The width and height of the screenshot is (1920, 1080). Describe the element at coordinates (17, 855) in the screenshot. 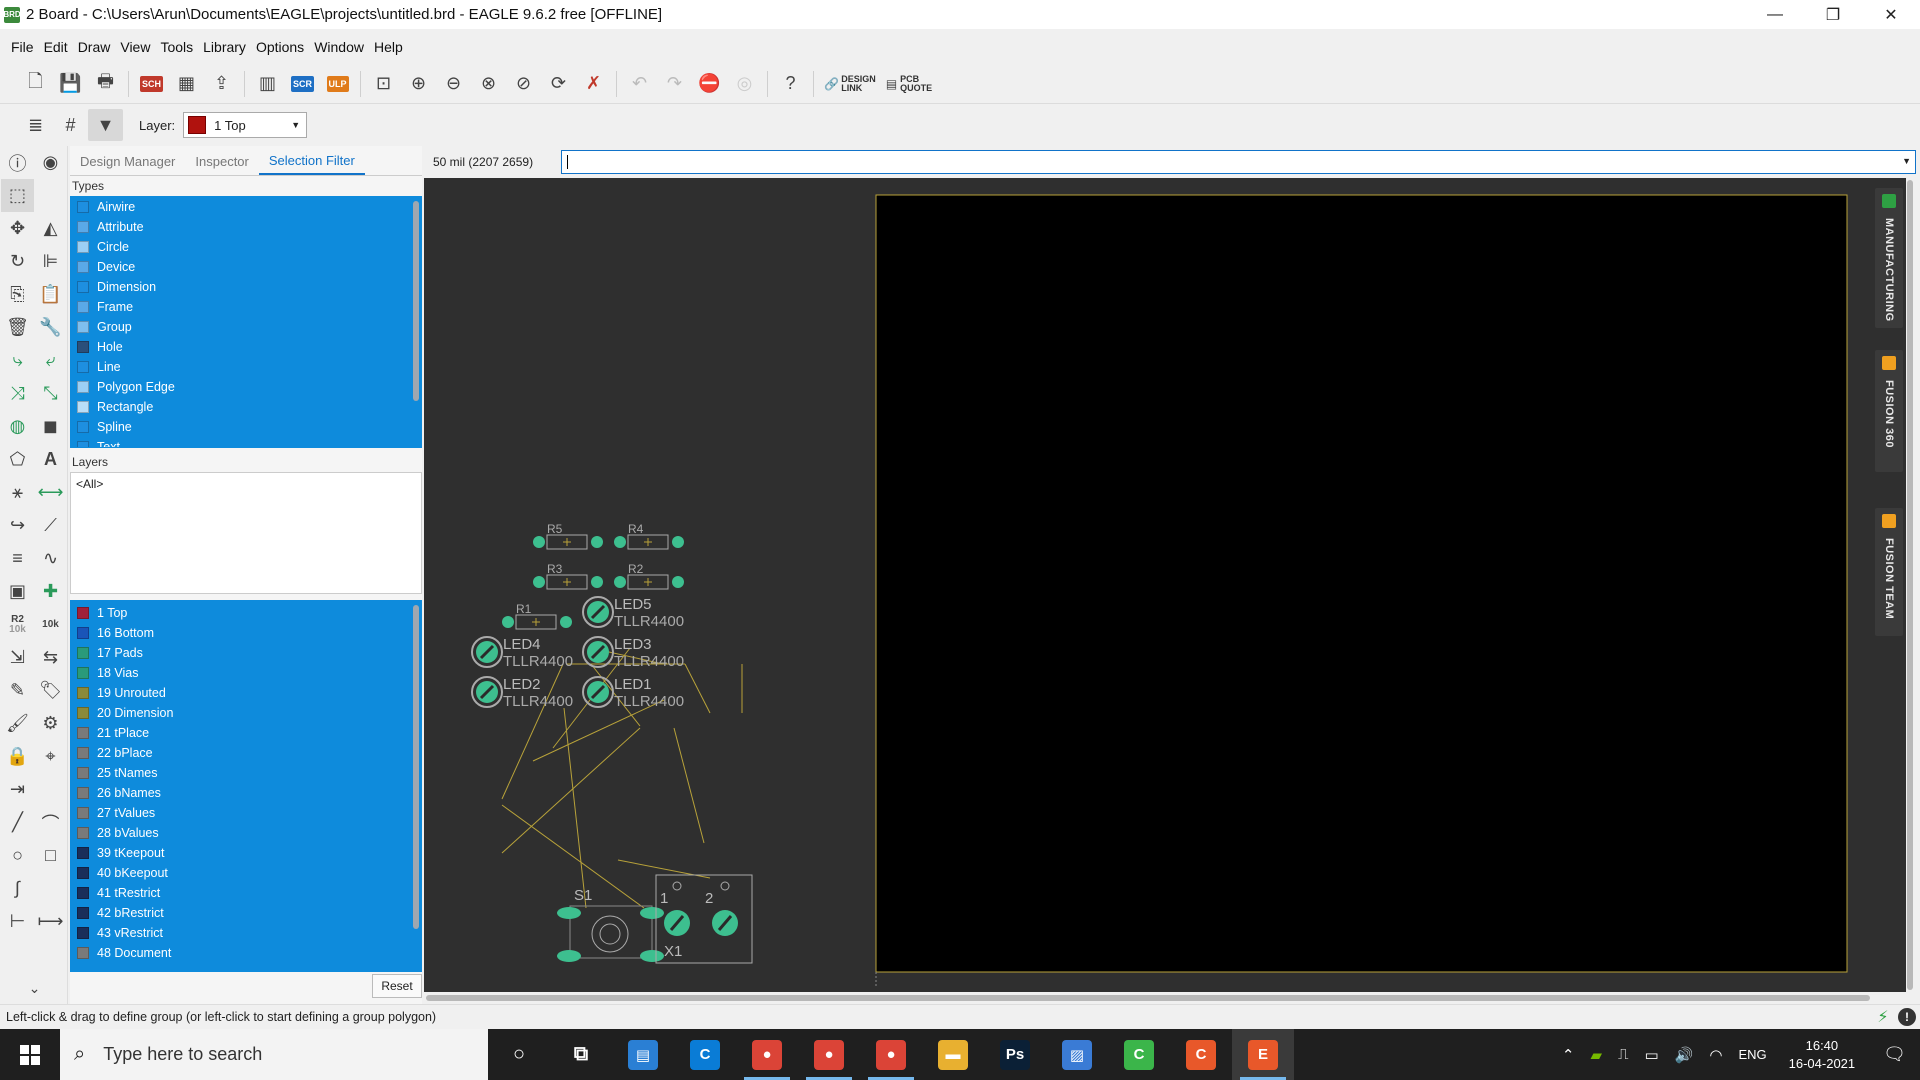

I see `circle-icon: ○` at that location.